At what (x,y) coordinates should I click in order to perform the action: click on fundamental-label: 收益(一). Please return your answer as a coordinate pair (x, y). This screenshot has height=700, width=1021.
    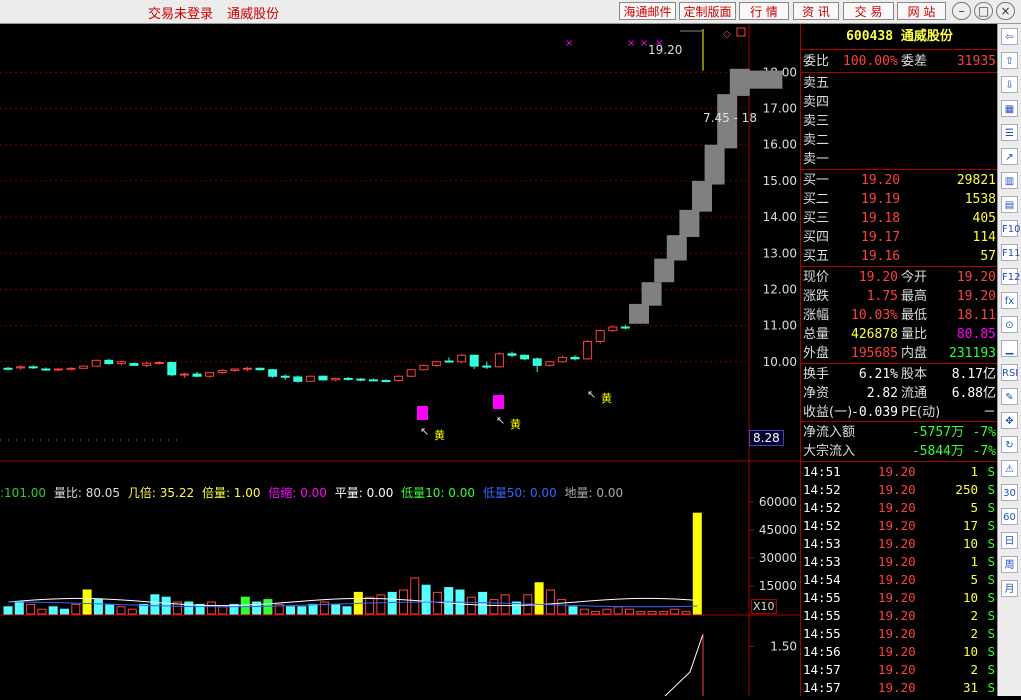
    Looking at the image, I should click on (827, 412).